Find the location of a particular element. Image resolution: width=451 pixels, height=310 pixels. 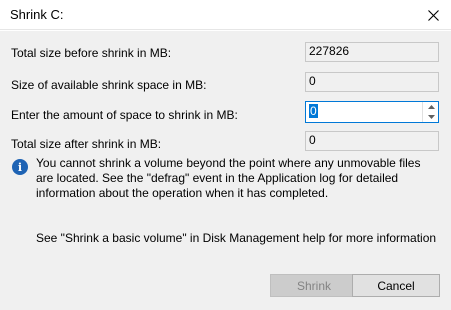

shrink-amount-stepper: 0 is located at coordinates (372, 112).